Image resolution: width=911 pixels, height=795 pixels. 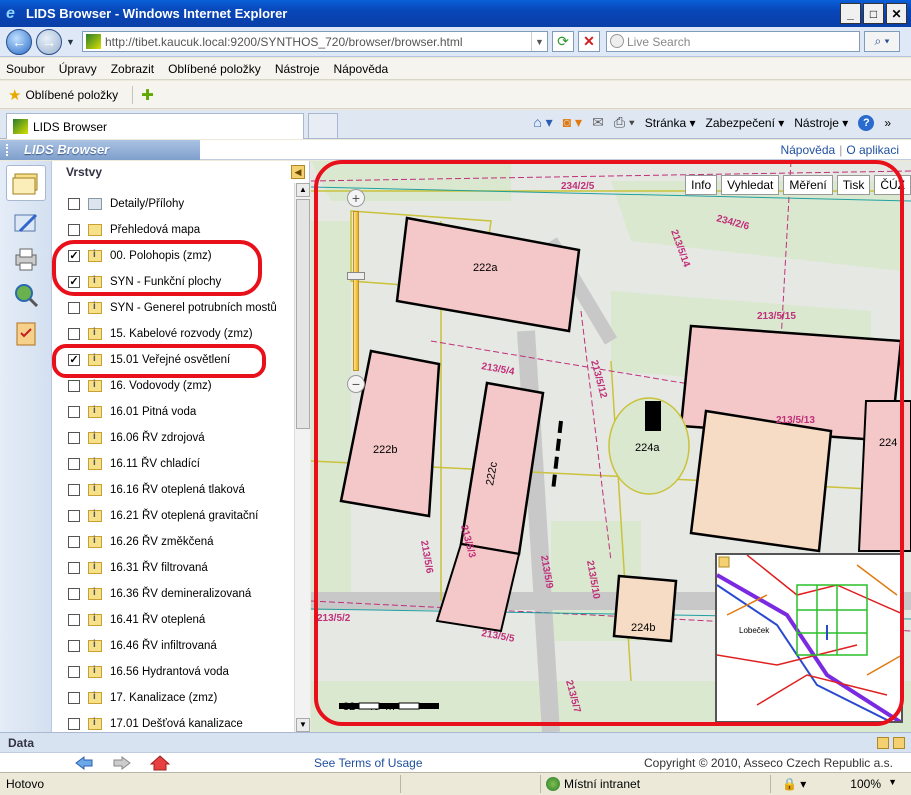 I want to click on layer-item: 16.11 ŘV chladící, so click(x=134, y=464).